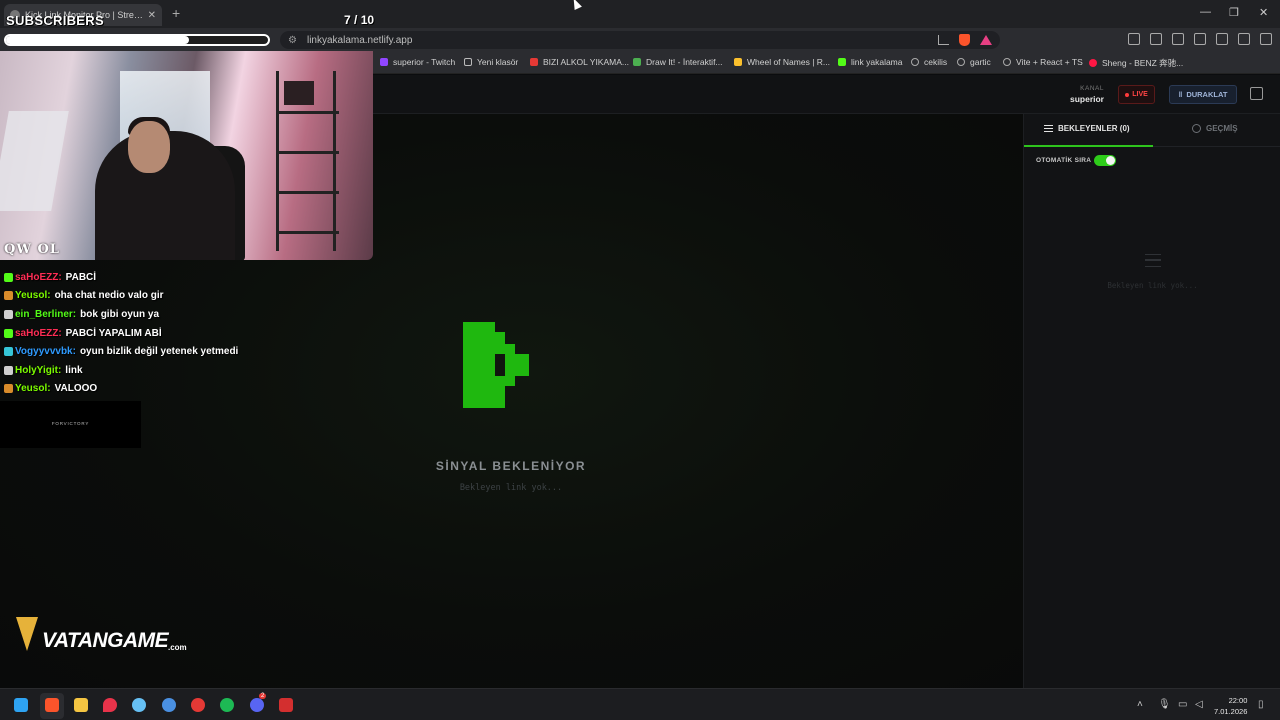  I want to click on steam-icon, so click(139, 705).